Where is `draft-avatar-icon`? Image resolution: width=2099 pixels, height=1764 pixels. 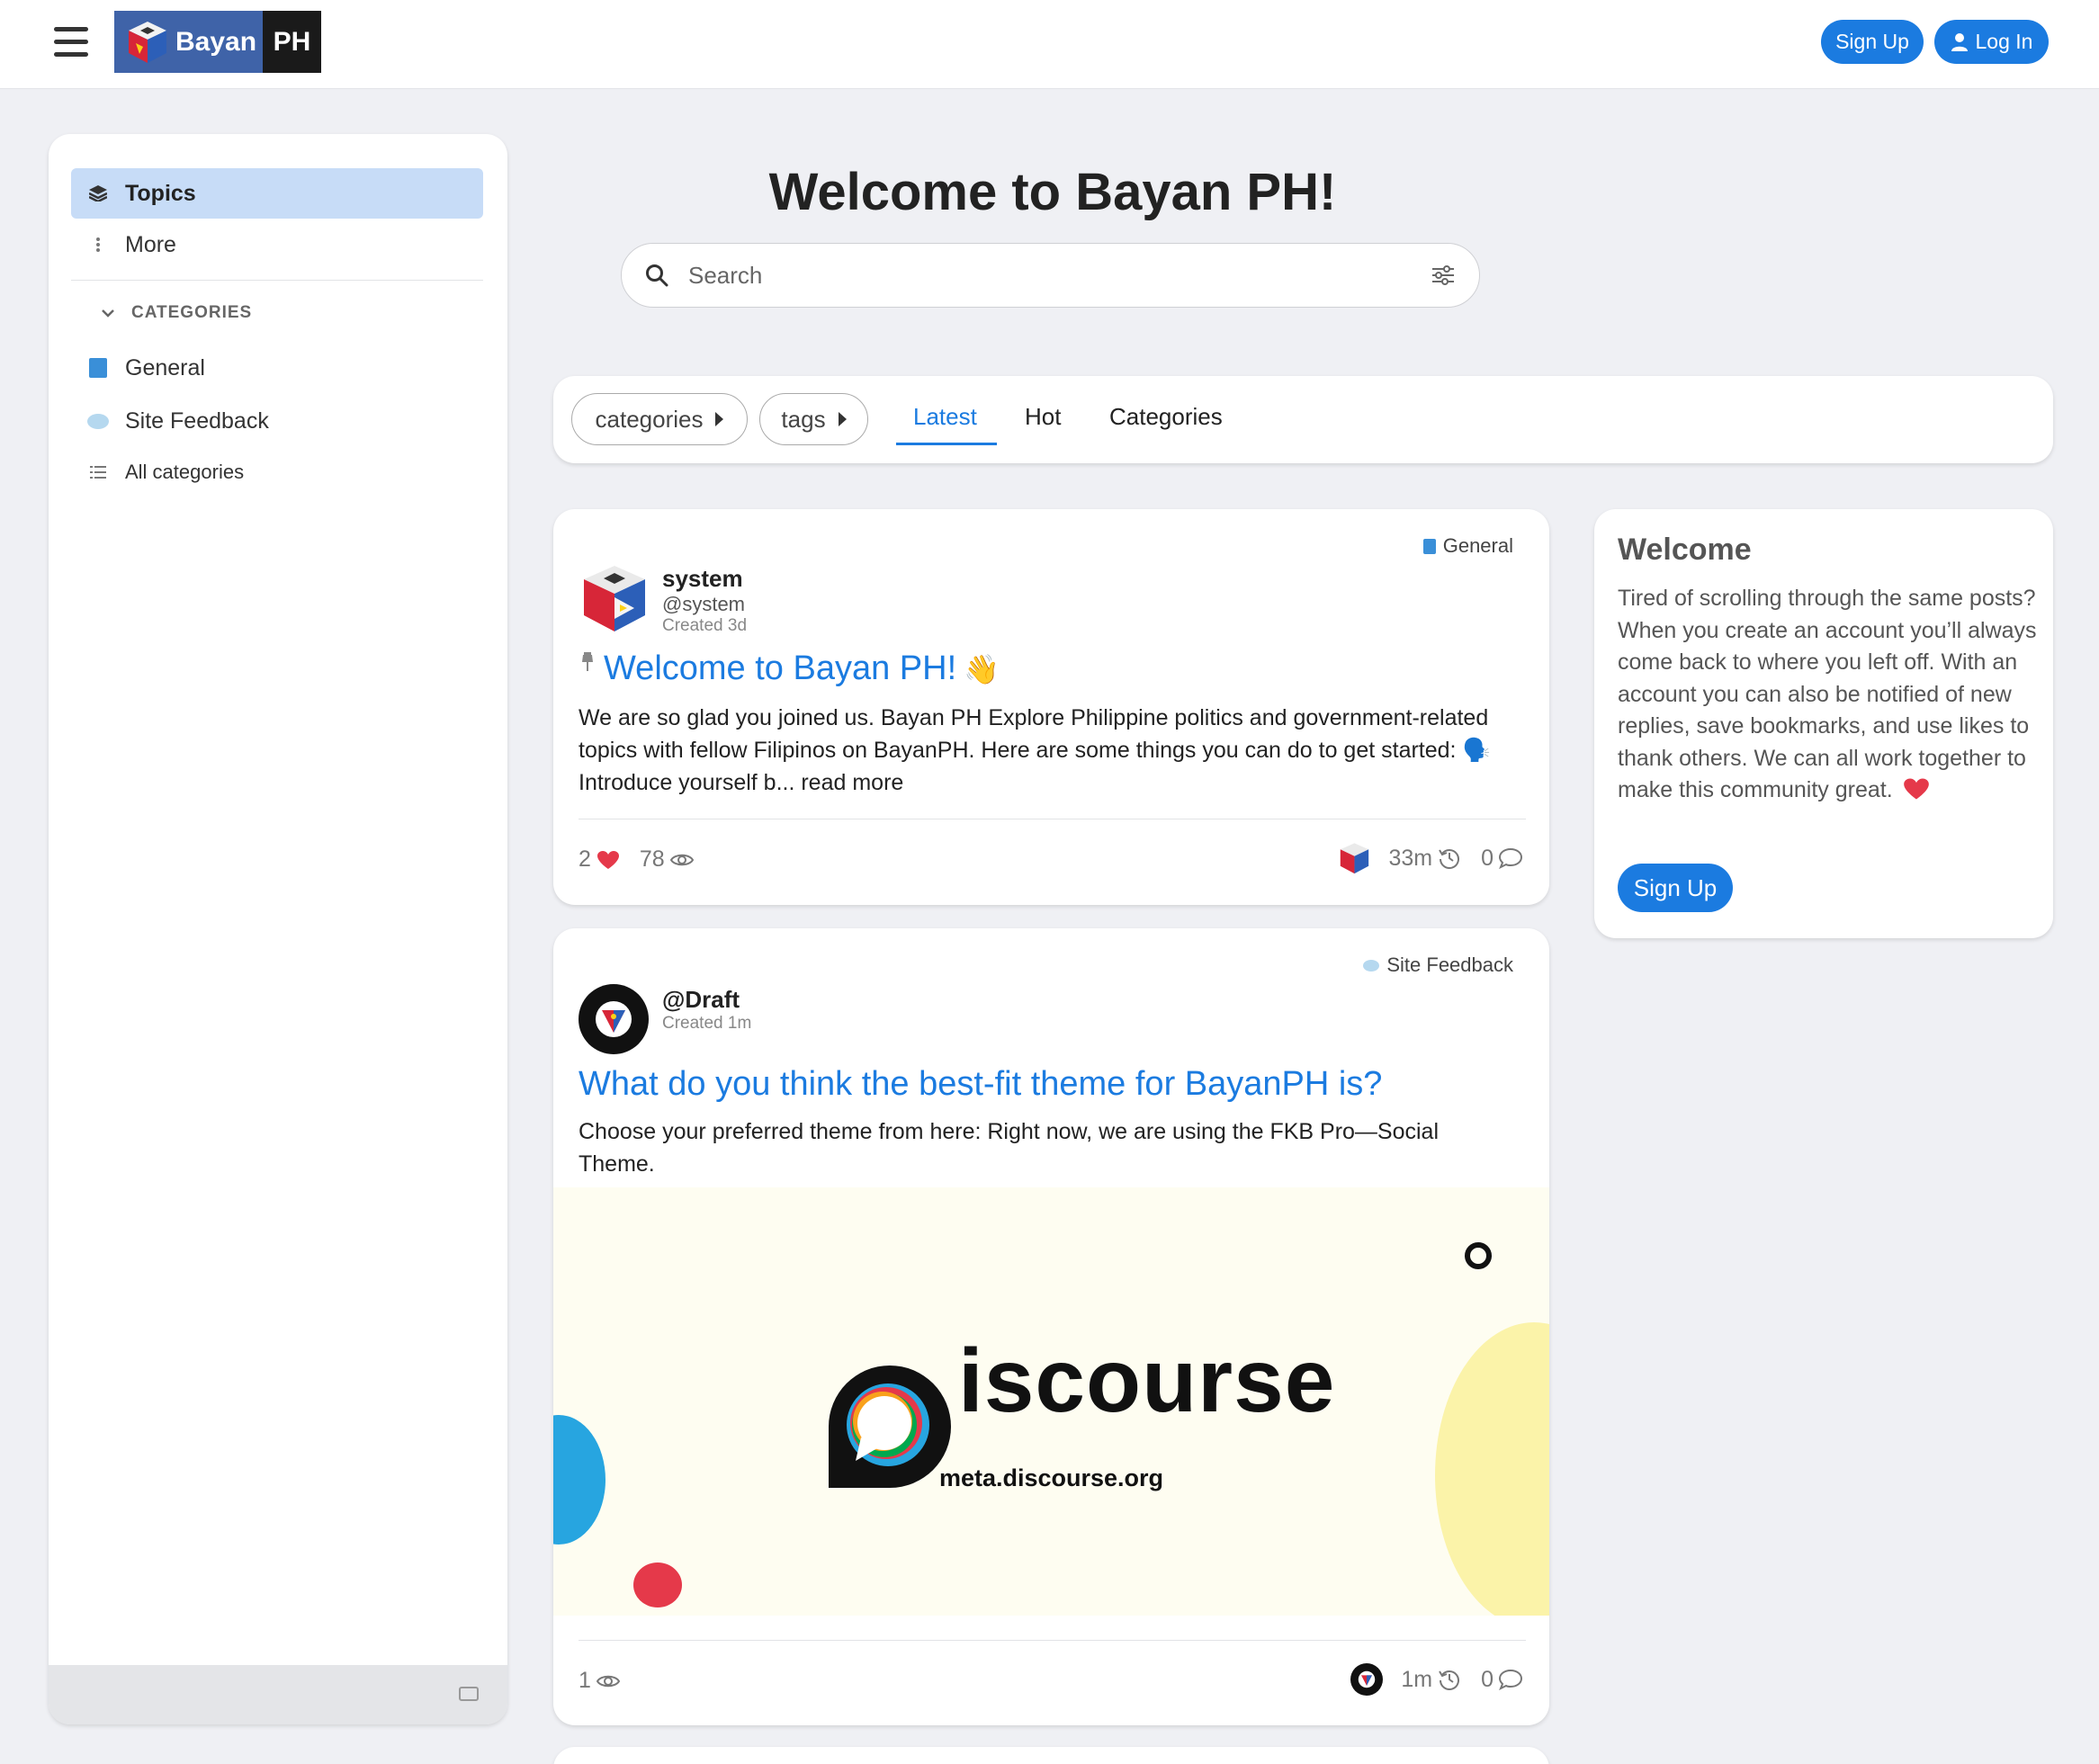 draft-avatar-icon is located at coordinates (614, 1019).